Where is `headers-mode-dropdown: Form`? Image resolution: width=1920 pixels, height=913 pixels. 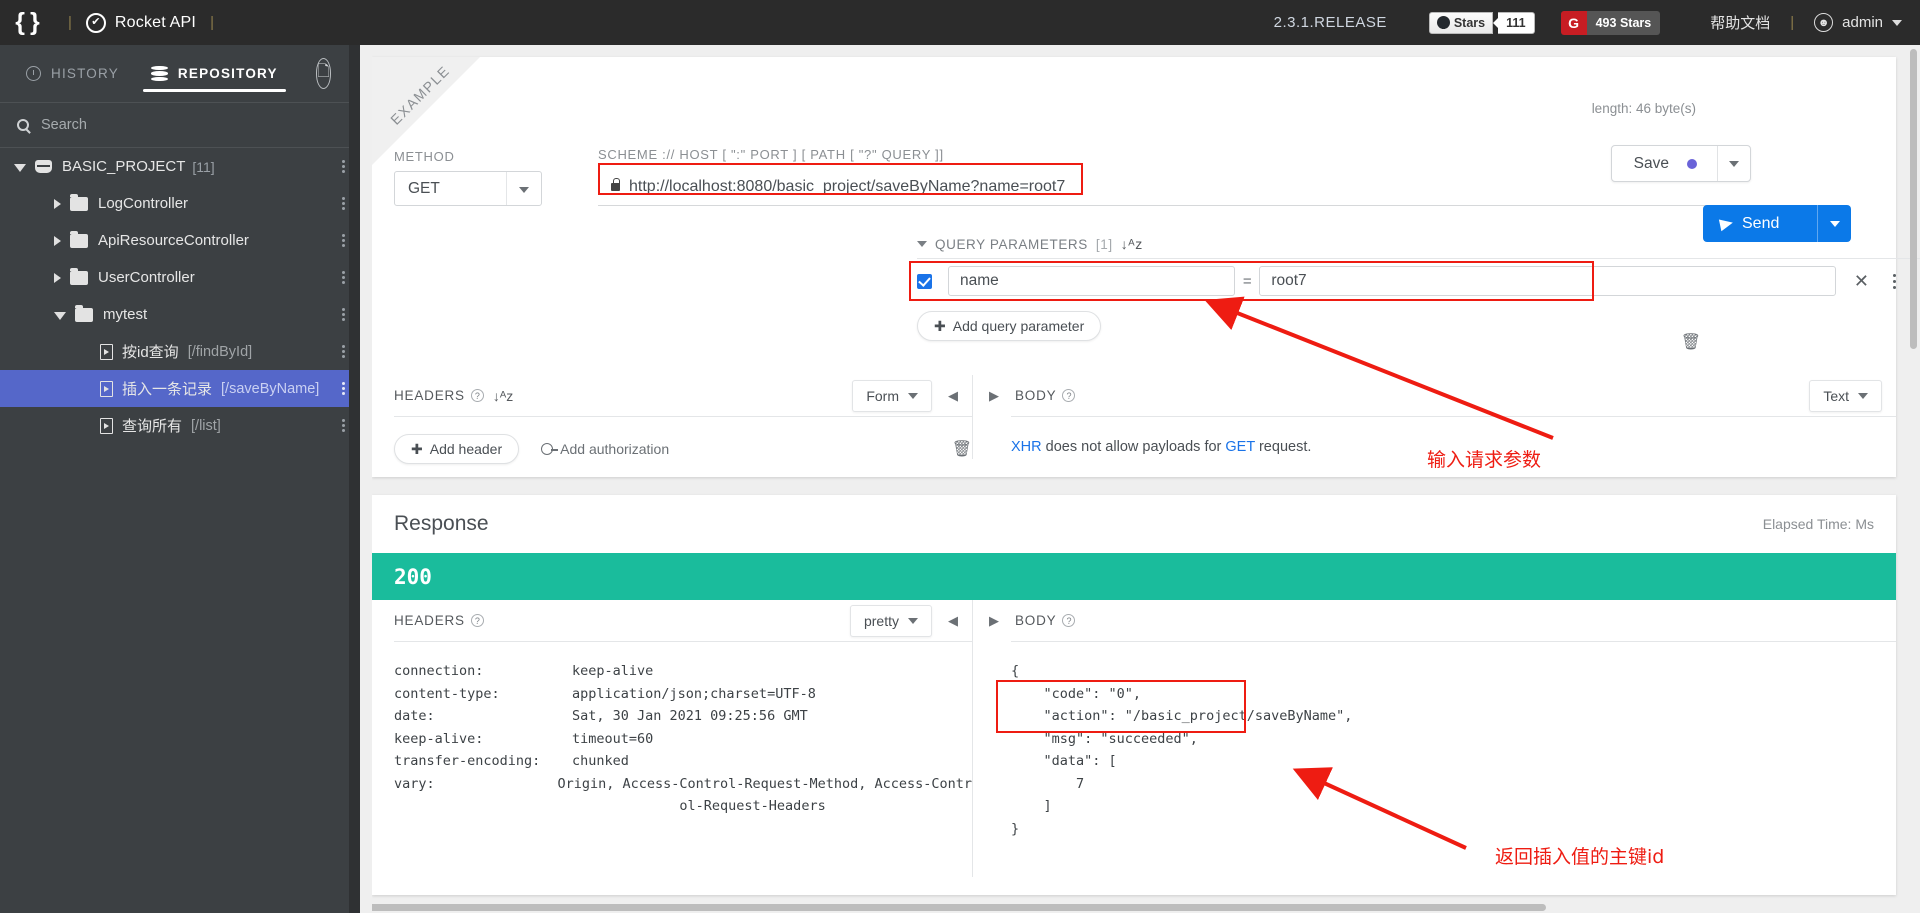 headers-mode-dropdown: Form is located at coordinates (892, 395).